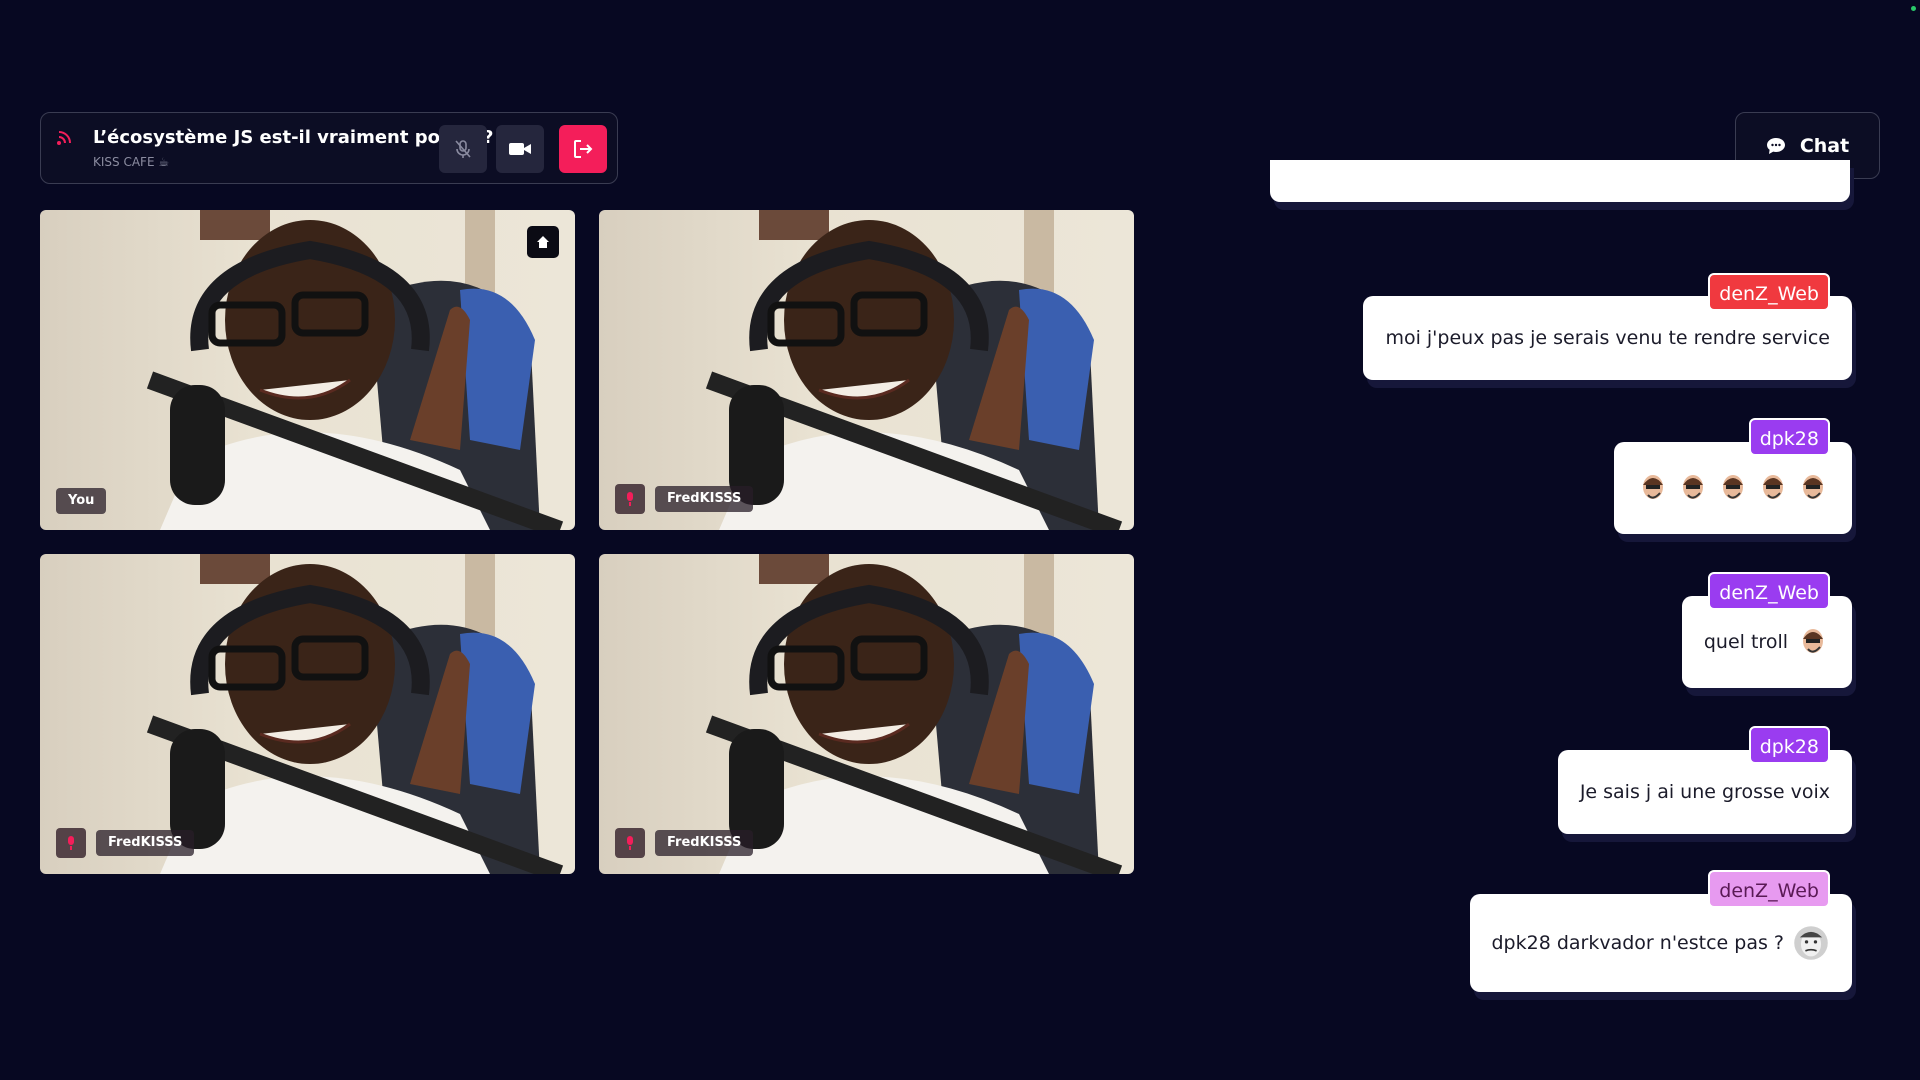  What do you see at coordinates (1704, 792) in the screenshot?
I see `chat-message-text: Je sais j ai une grosse voix` at bounding box center [1704, 792].